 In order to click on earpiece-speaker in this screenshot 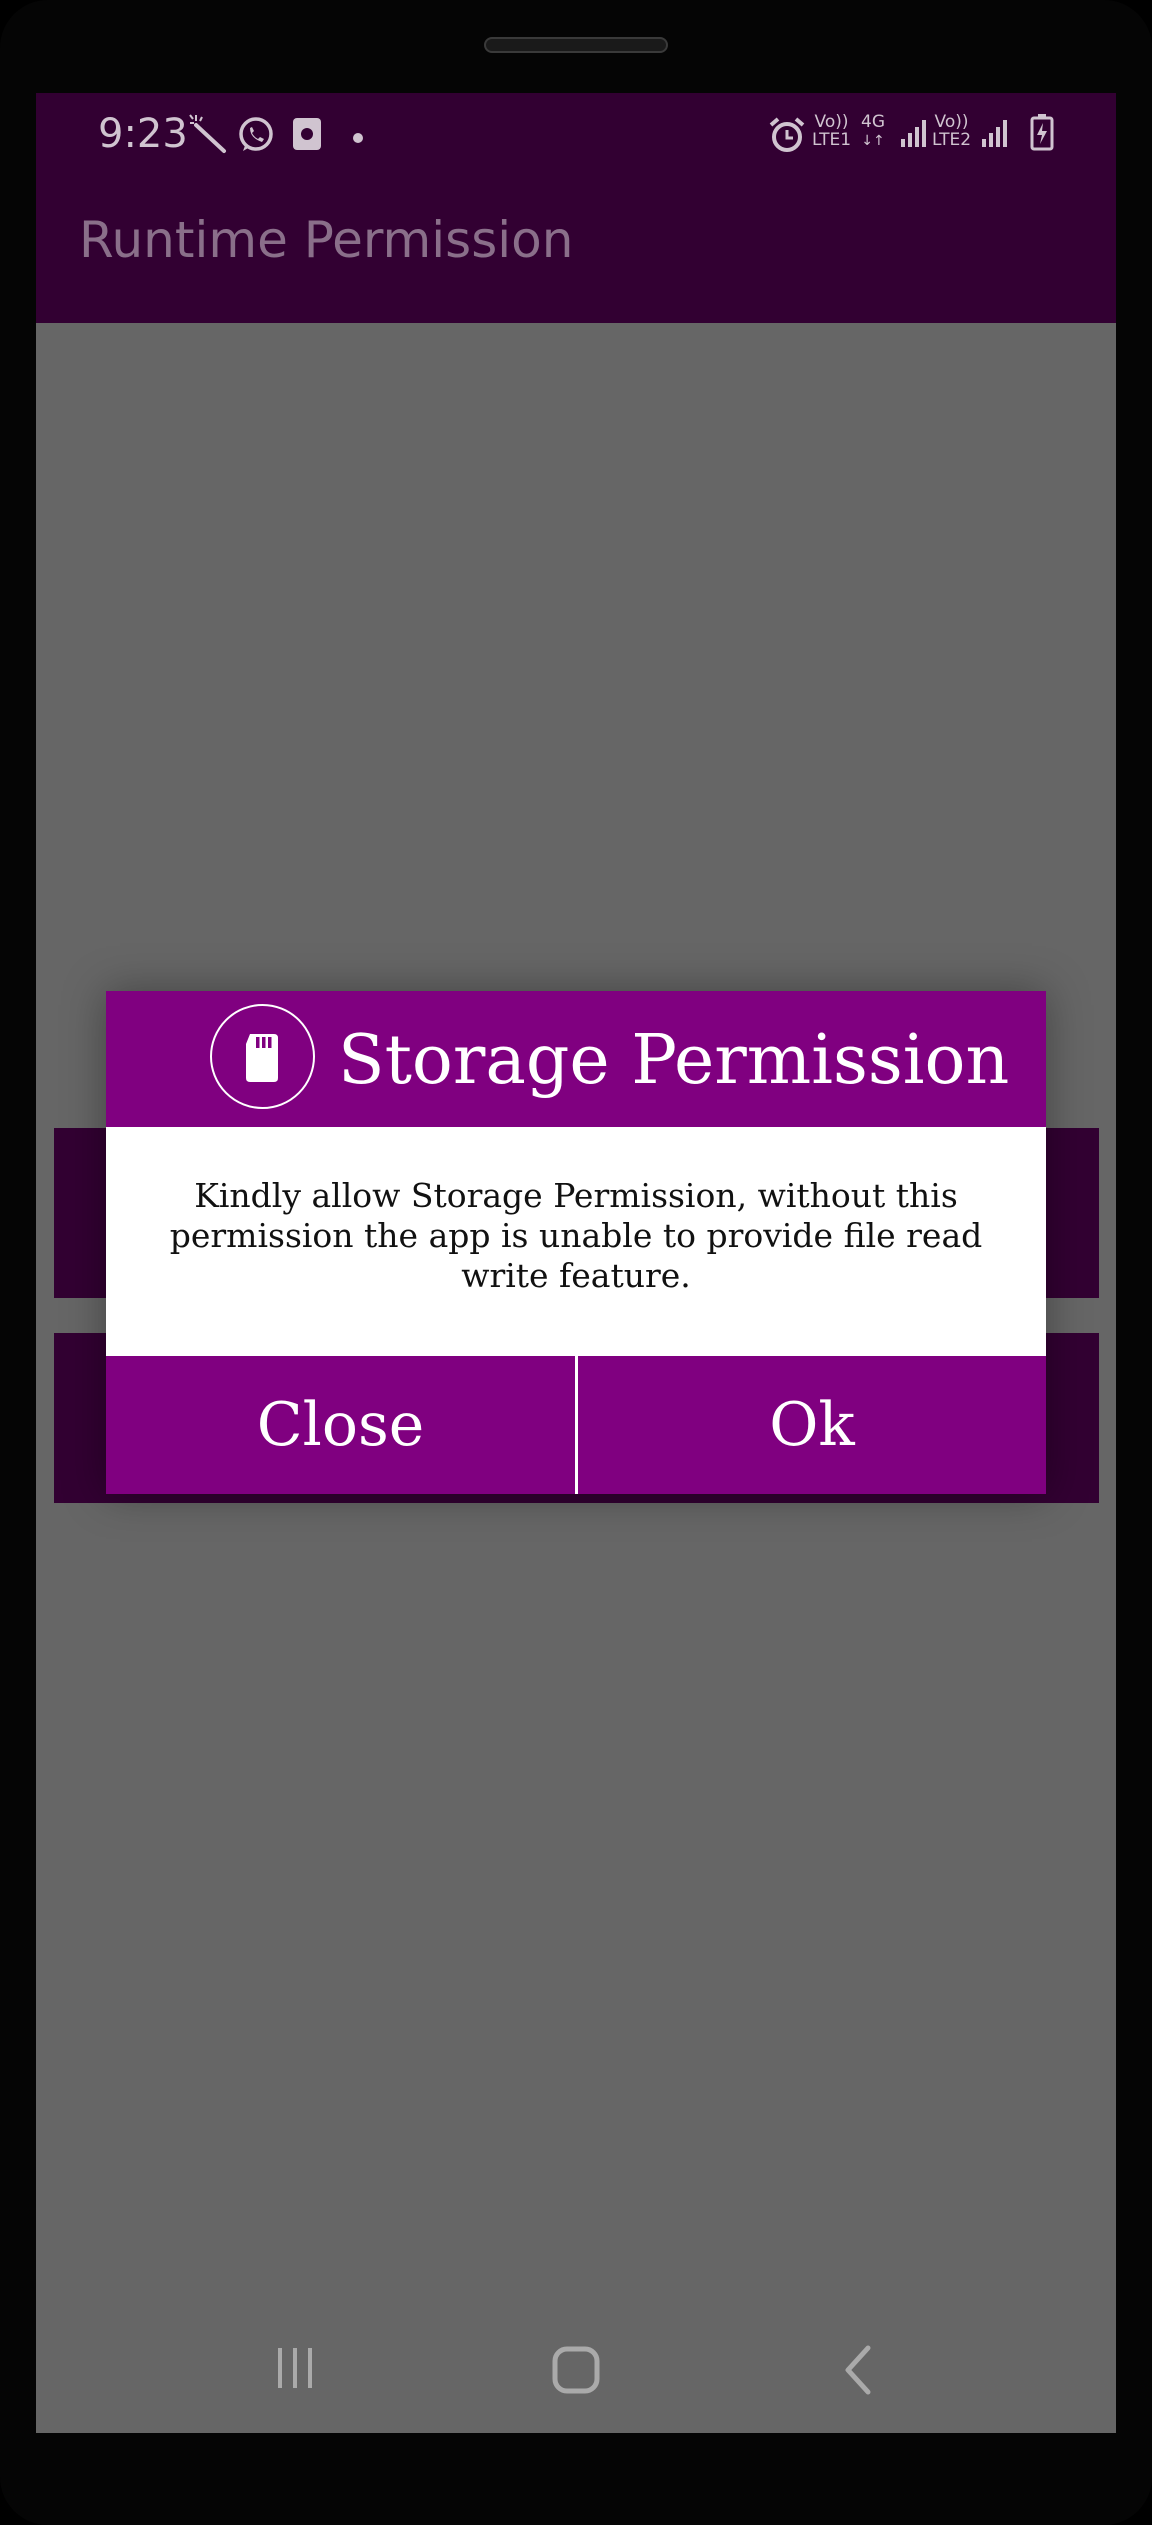, I will do `click(576, 45)`.